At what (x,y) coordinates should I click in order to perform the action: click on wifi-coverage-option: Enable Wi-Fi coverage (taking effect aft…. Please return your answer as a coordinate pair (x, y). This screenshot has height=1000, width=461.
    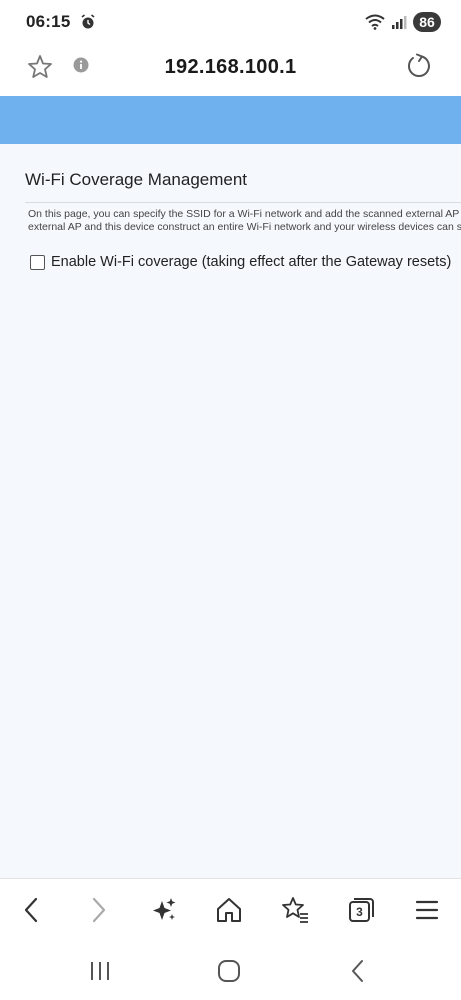
    Looking at the image, I should click on (240, 262).